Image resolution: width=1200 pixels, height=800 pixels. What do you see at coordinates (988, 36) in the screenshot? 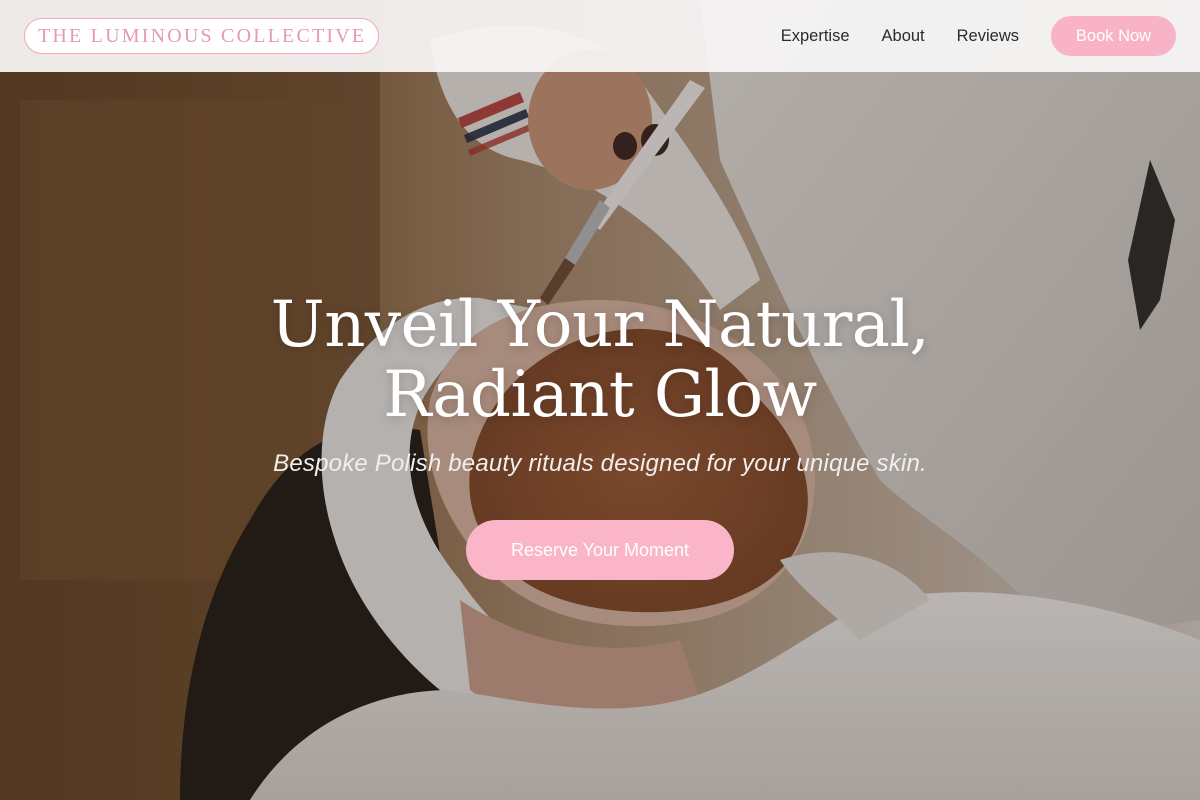
I see `nav-link-reviews: Reviews` at bounding box center [988, 36].